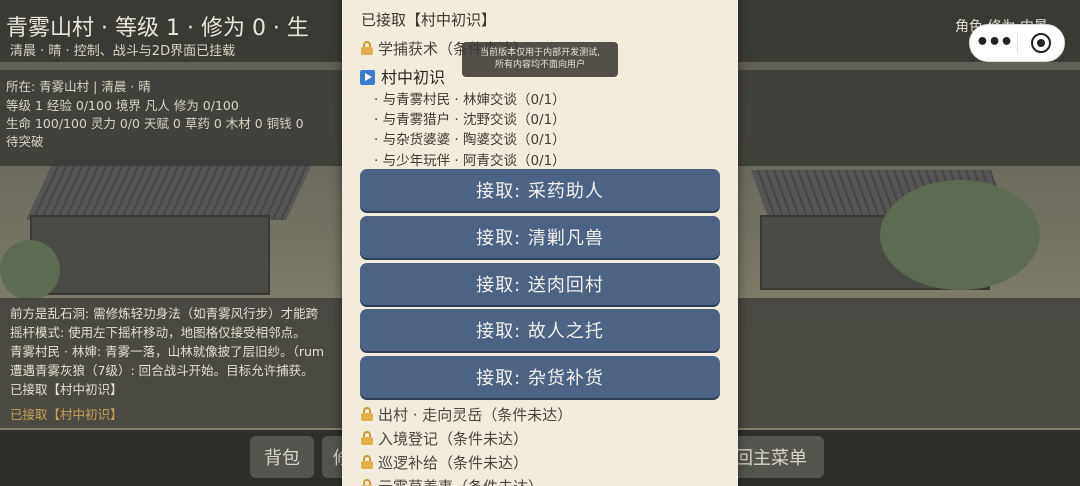 The width and height of the screenshot is (1080, 486). I want to click on stat-breakthrough: 待突破, so click(25, 141).